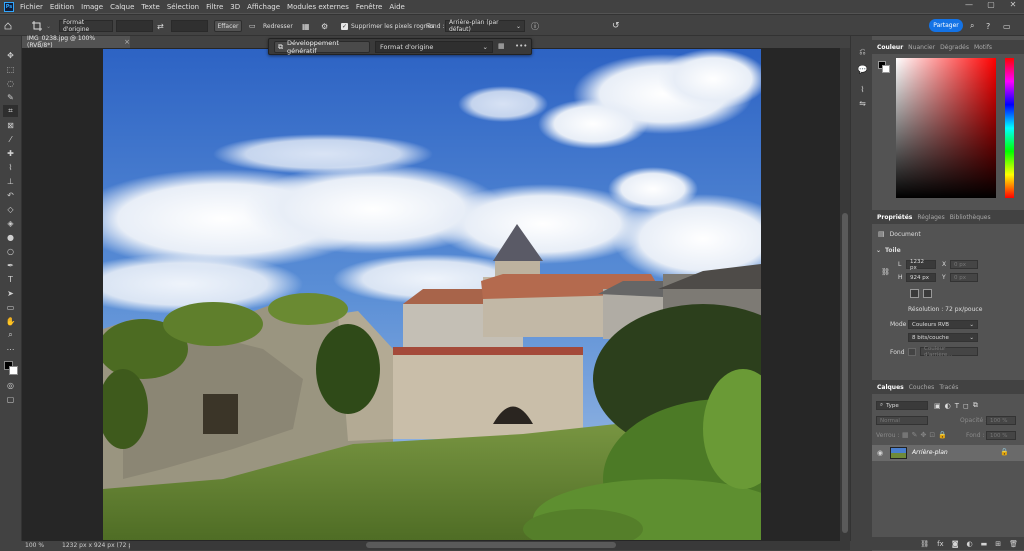  Describe the element at coordinates (10, 265) in the screenshot. I see `pen-tool-icon: ✒` at that location.